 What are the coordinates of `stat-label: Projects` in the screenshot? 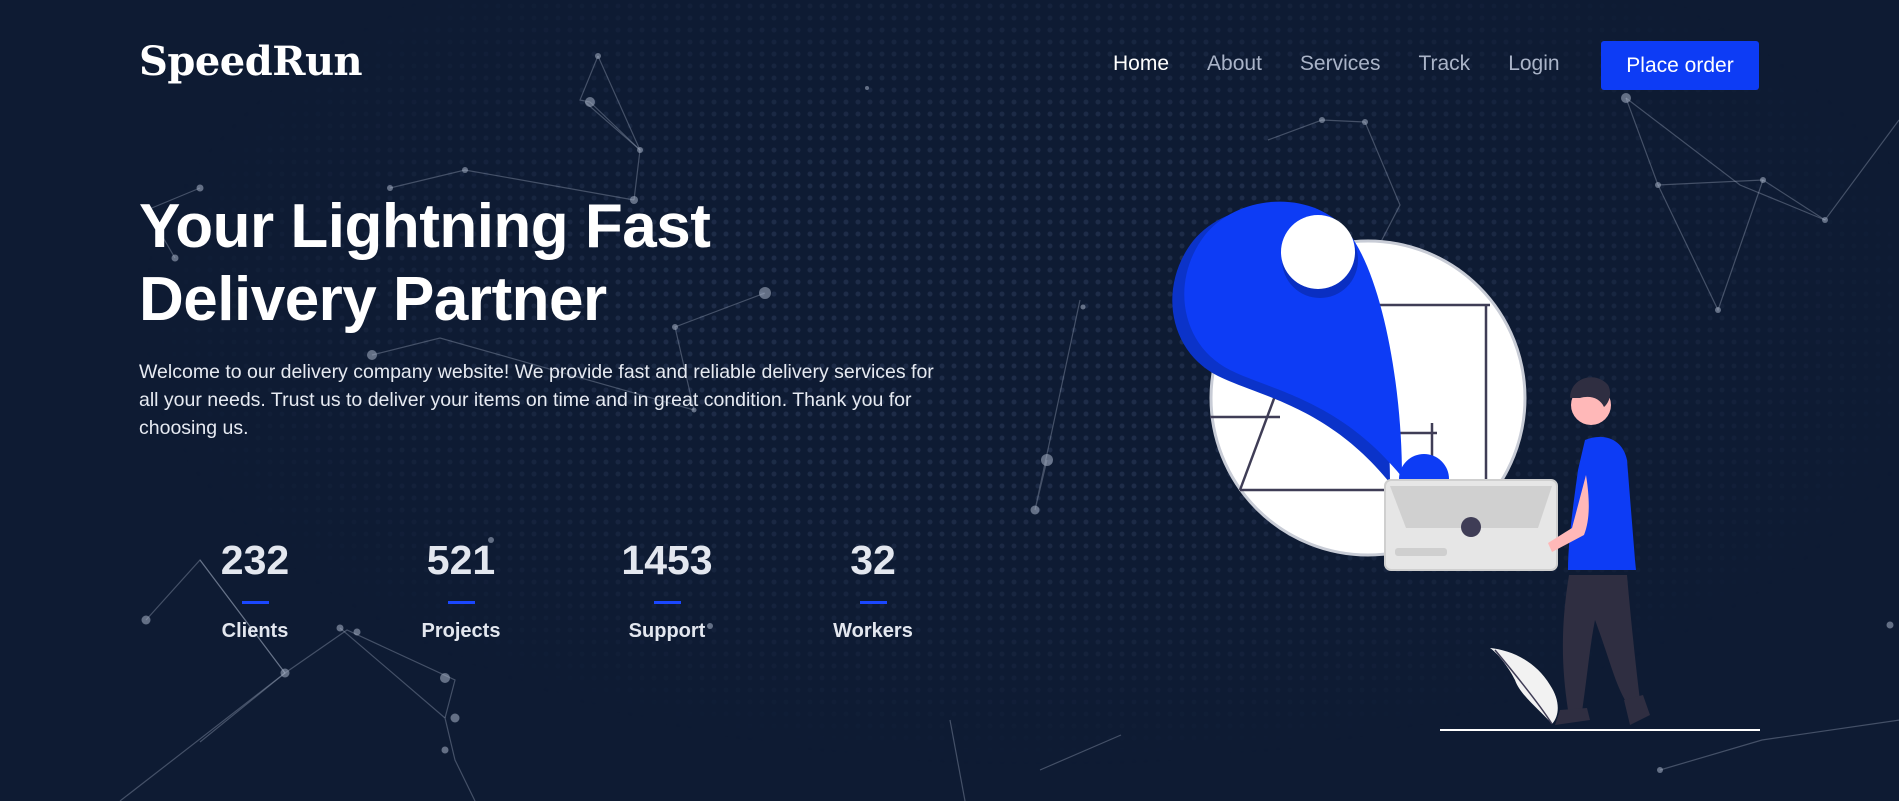 It's located at (461, 631).